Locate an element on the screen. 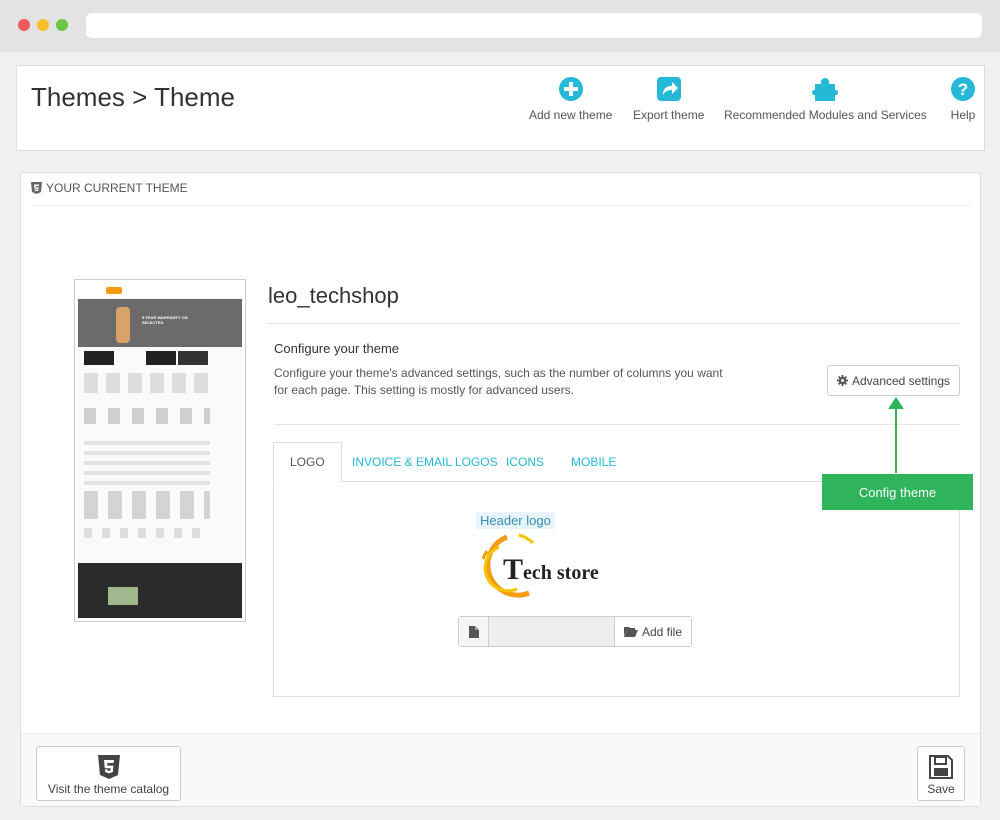  tab-invoice-email-logos-label: INVOICE & EMAIL LOGOS is located at coordinates (425, 462).